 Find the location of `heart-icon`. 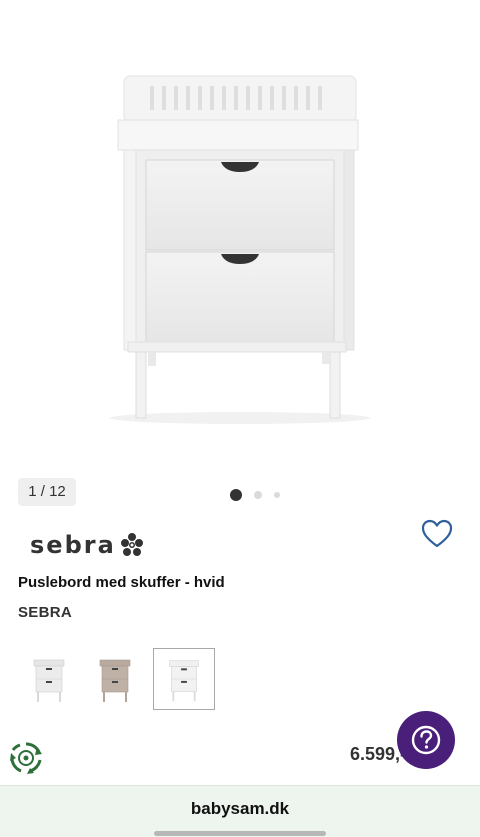

heart-icon is located at coordinates (437, 533).